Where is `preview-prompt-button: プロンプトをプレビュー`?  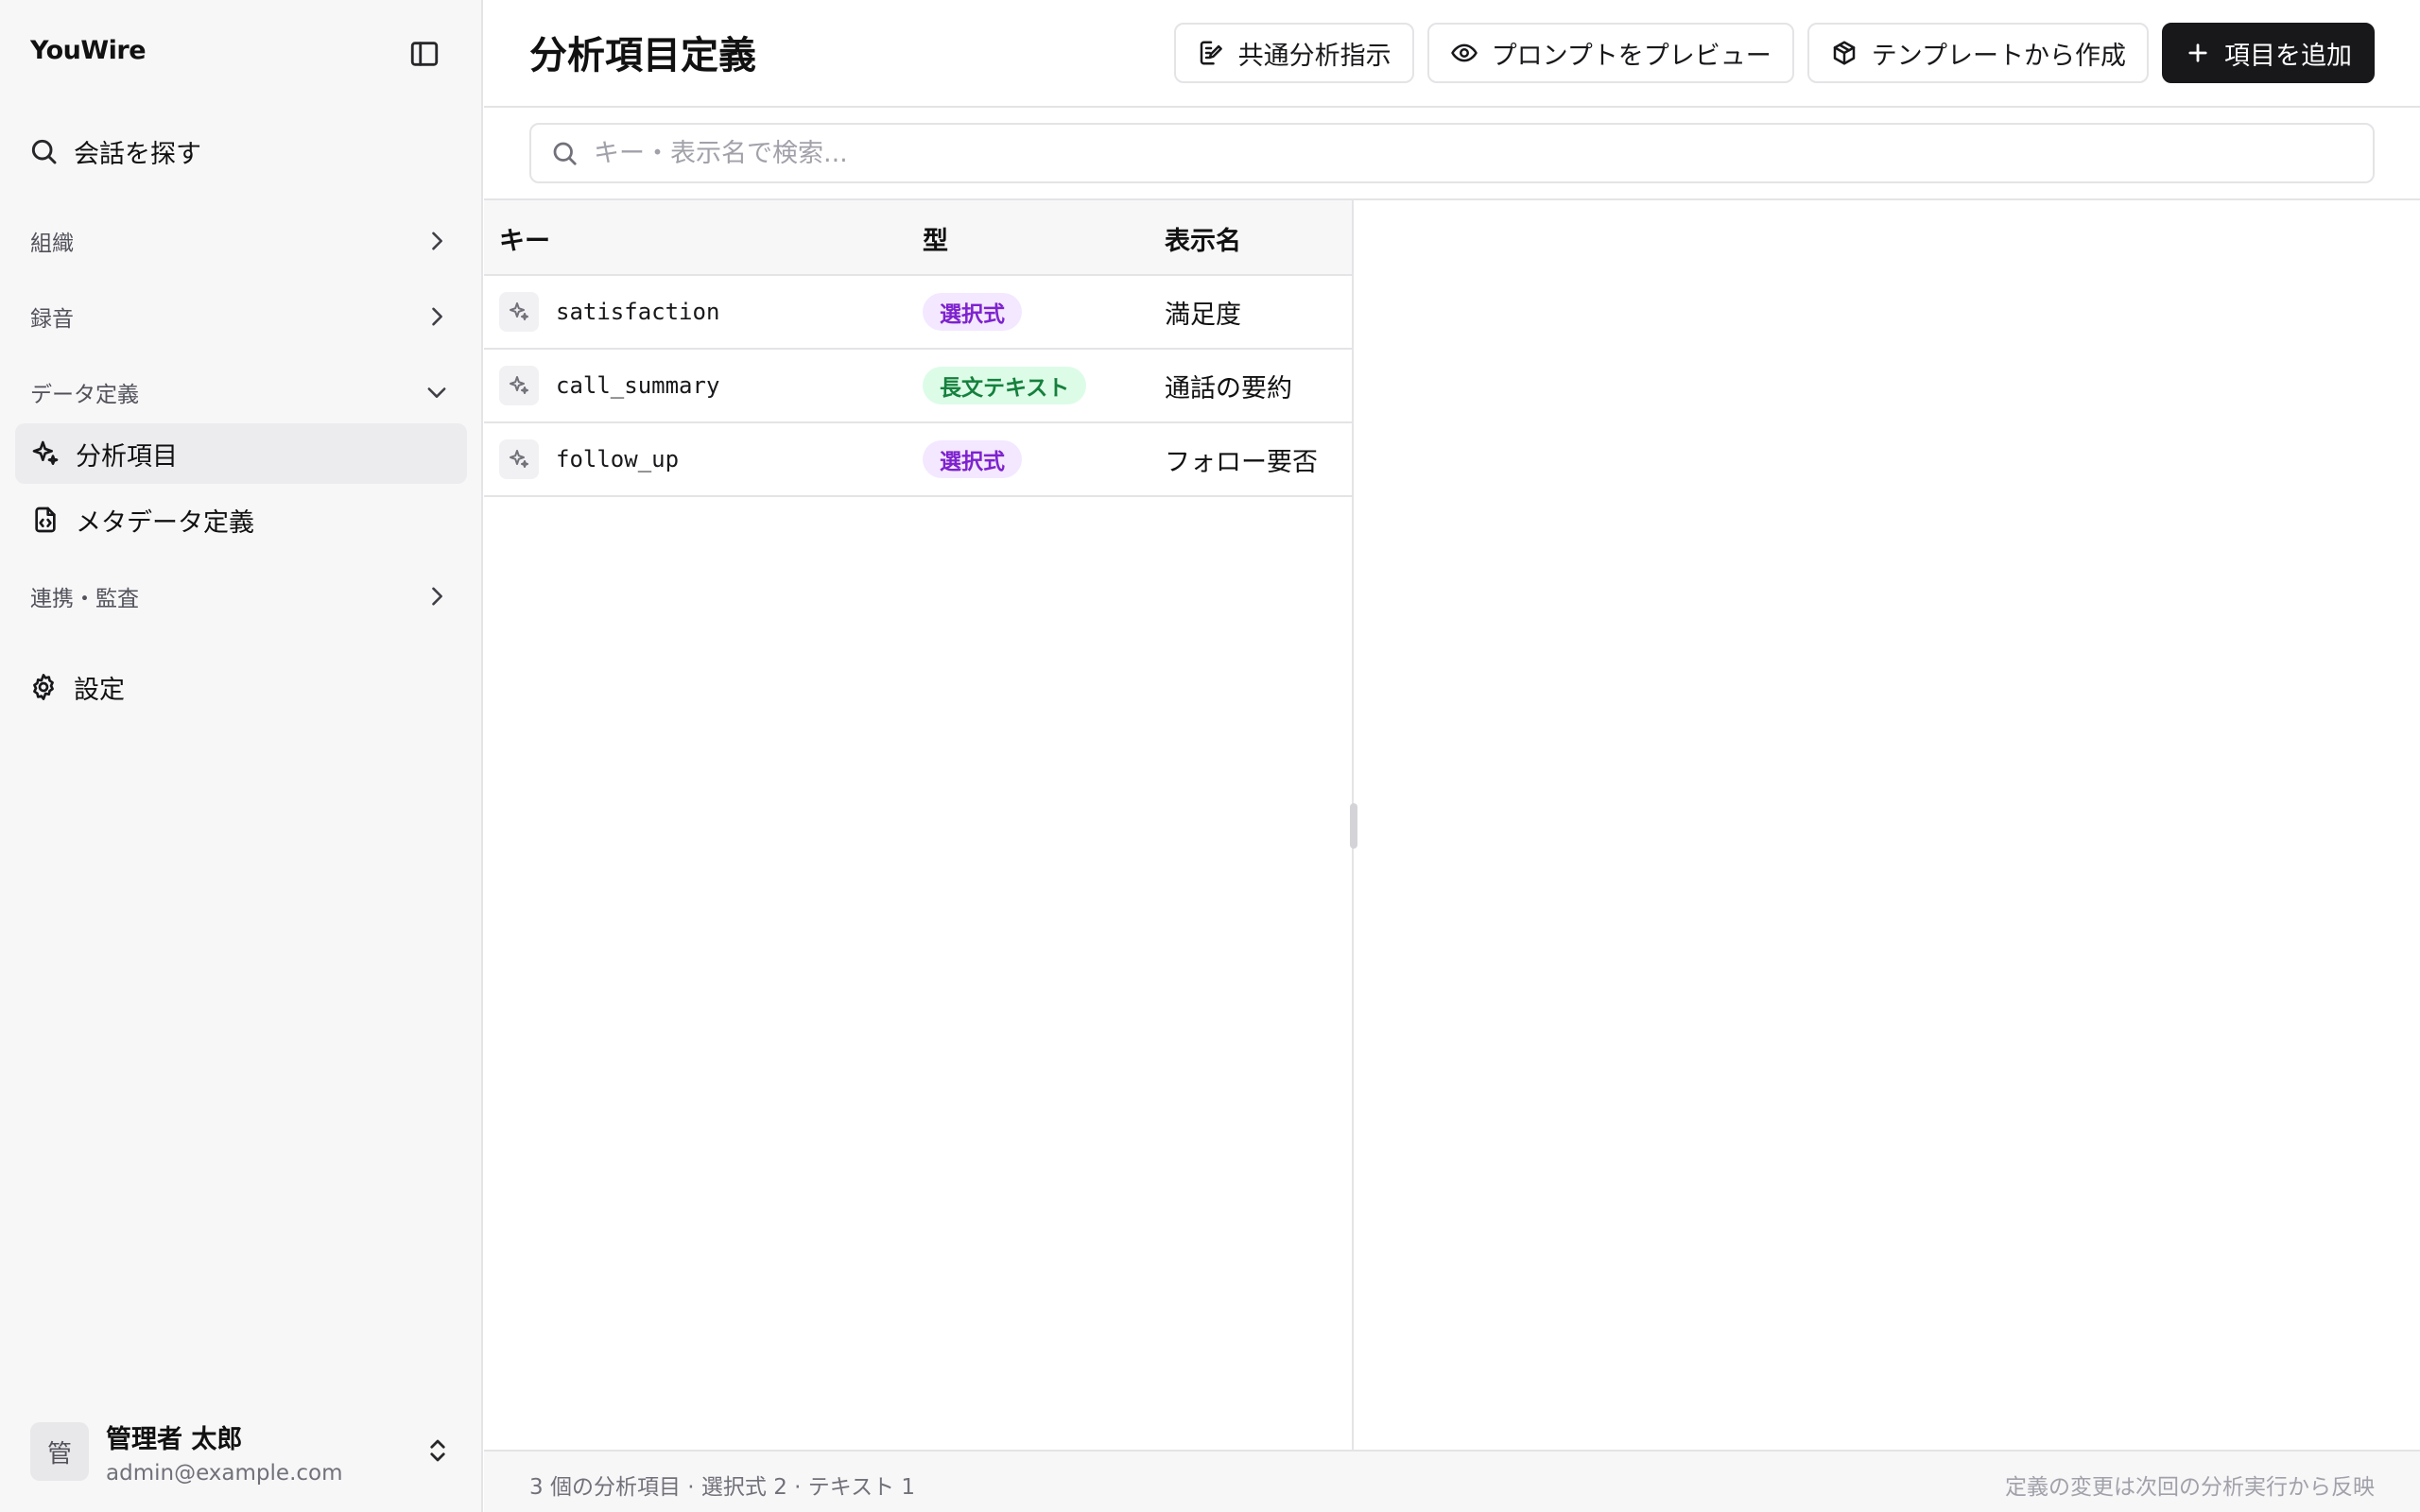
preview-prompt-button: プロンプトをプレビュー is located at coordinates (1610, 53).